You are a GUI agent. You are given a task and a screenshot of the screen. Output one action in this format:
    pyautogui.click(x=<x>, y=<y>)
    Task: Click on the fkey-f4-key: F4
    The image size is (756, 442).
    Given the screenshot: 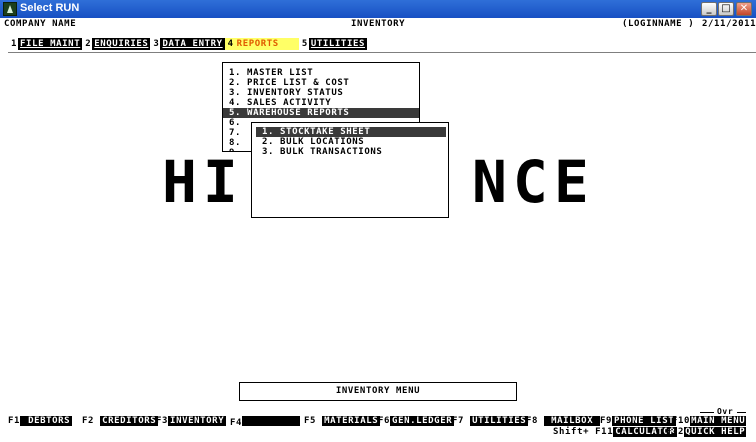 What is the action you would take?
    pyautogui.click(x=236, y=423)
    